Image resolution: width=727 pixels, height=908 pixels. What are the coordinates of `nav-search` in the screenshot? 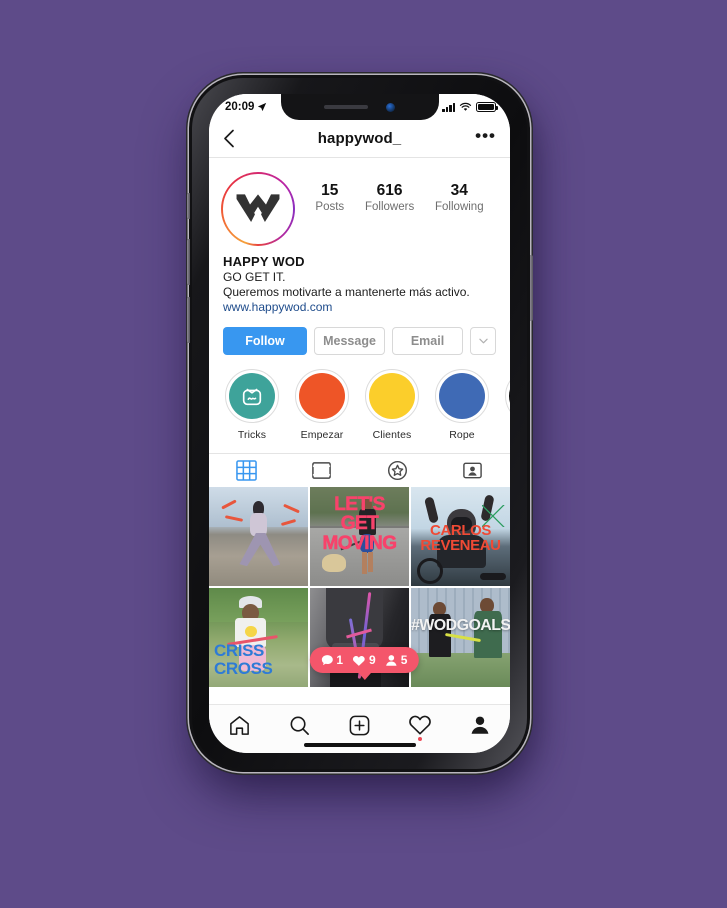 It's located at (299, 725).